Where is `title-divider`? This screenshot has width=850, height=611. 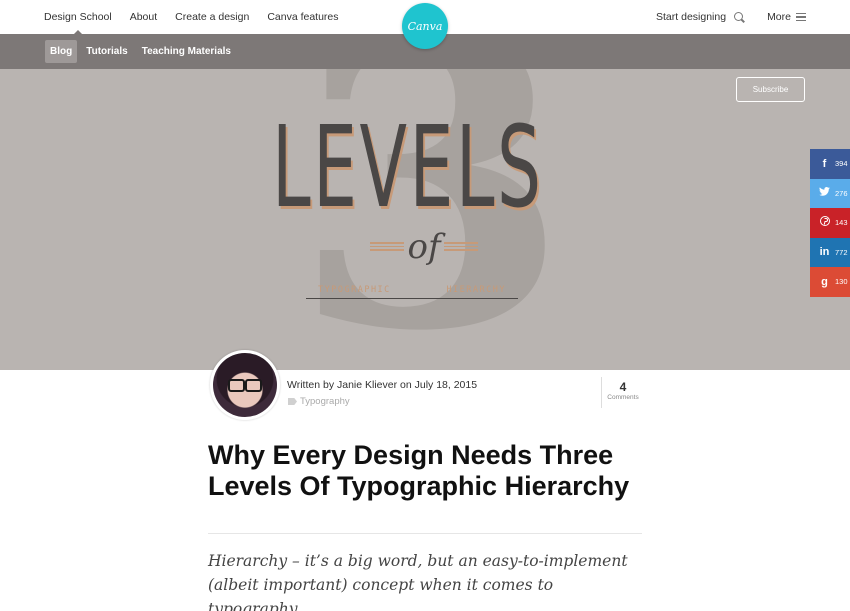 title-divider is located at coordinates (425, 533).